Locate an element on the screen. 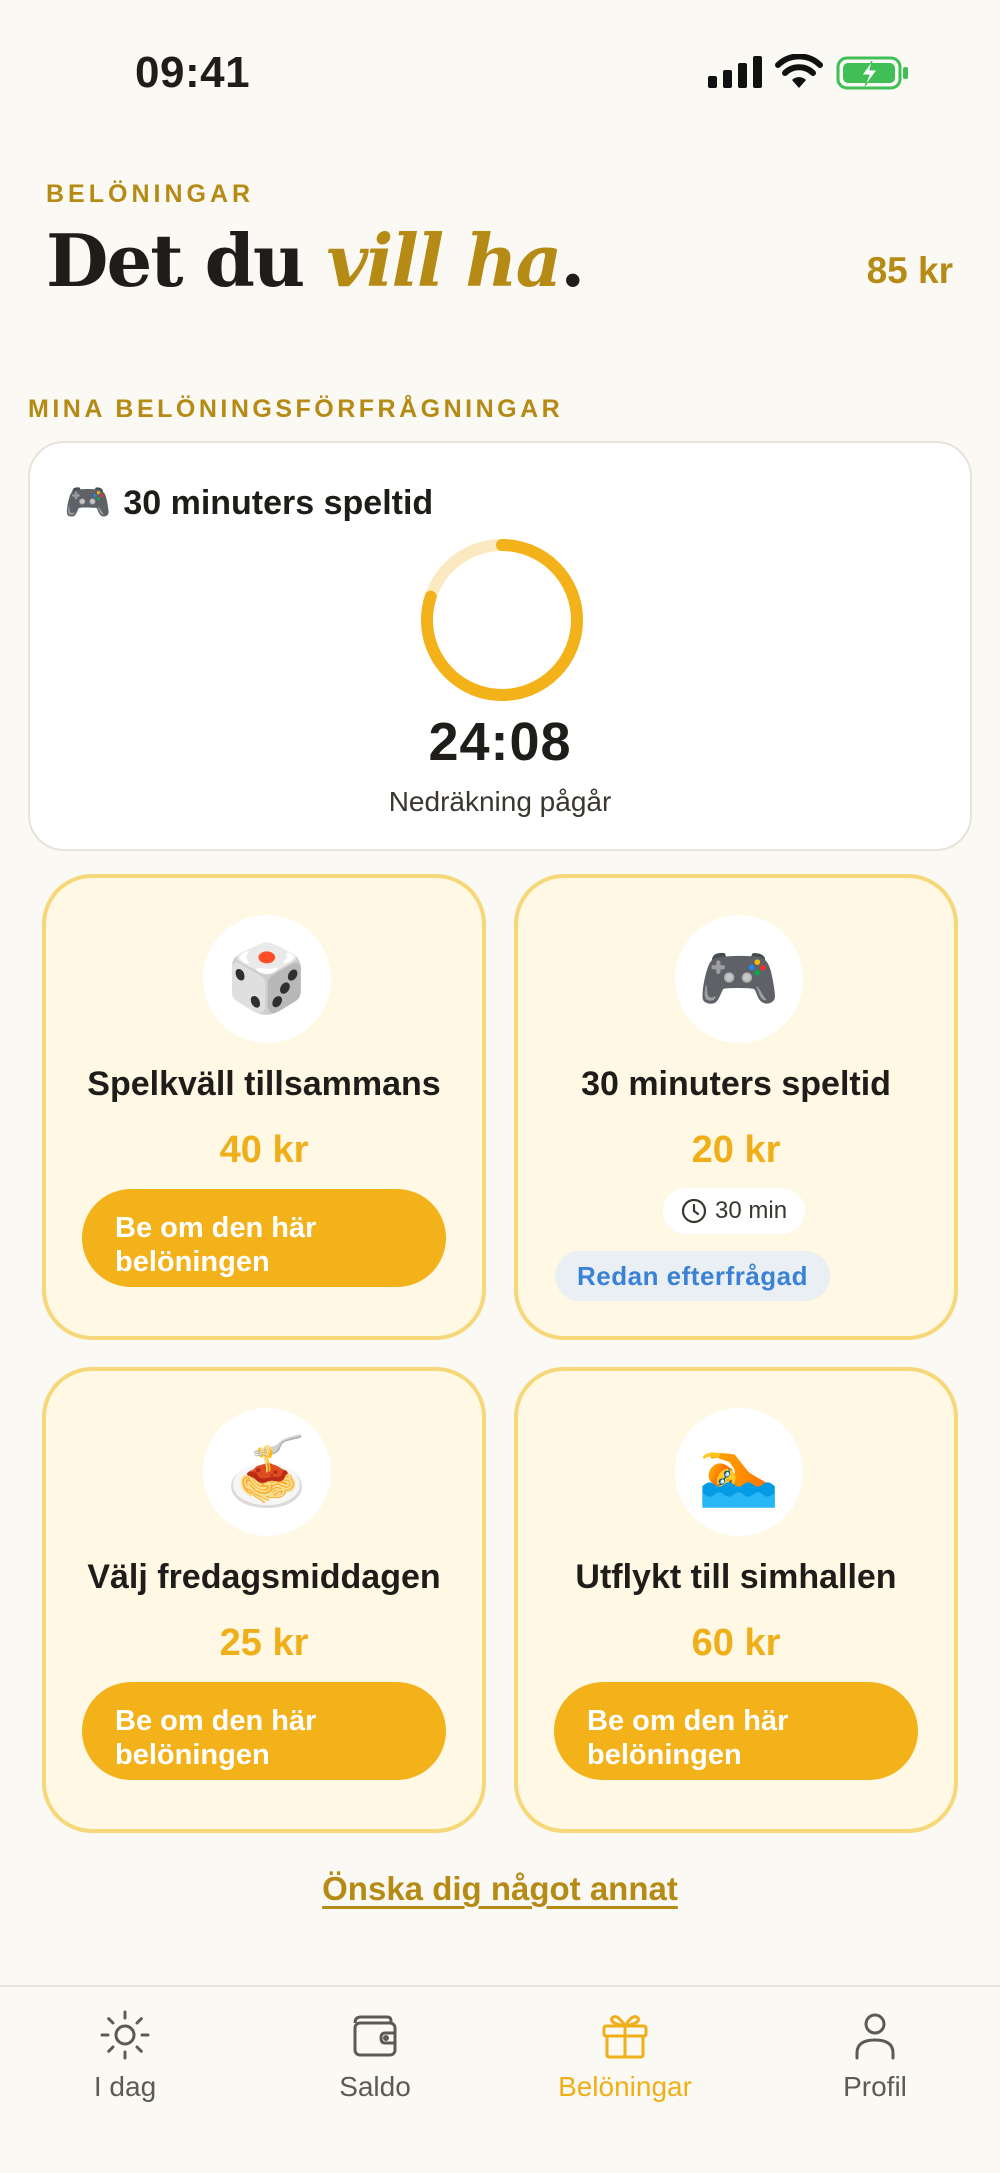  tab-label: Profil is located at coordinates (875, 2086).